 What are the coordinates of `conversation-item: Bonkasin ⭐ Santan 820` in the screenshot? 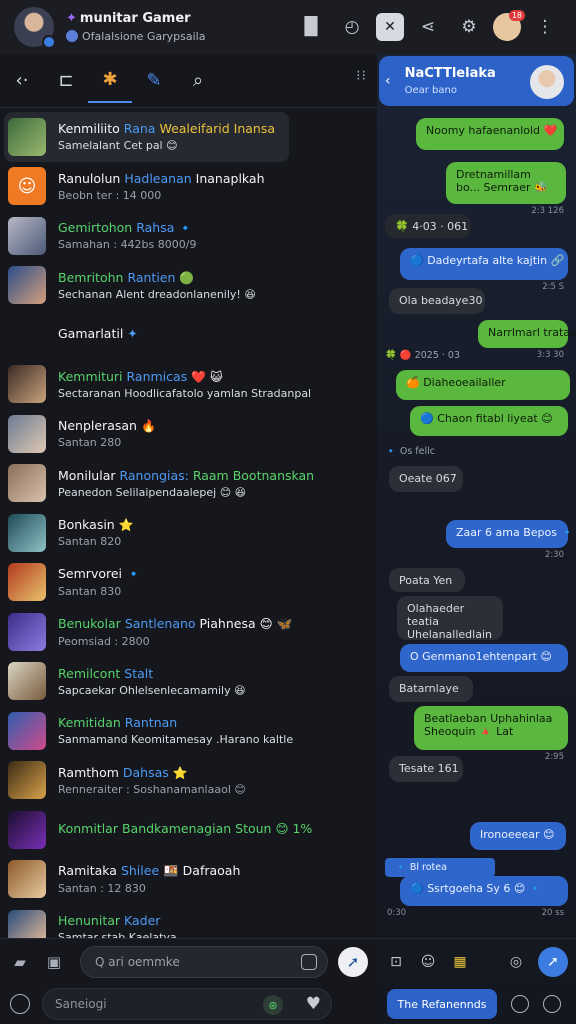 It's located at (188, 533).